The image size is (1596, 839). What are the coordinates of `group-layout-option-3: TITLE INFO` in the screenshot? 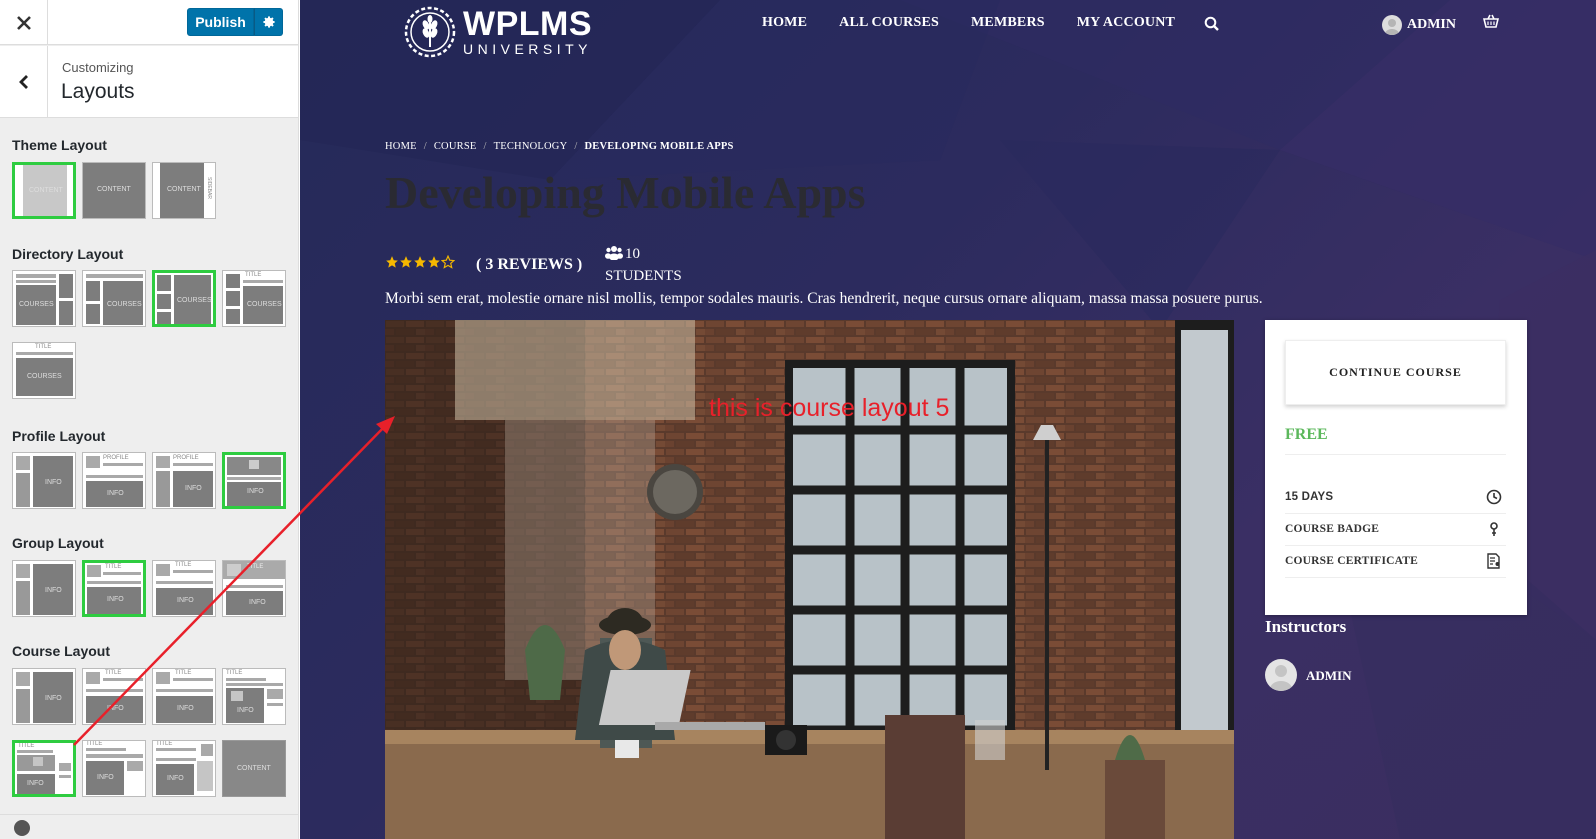 It's located at (184, 588).